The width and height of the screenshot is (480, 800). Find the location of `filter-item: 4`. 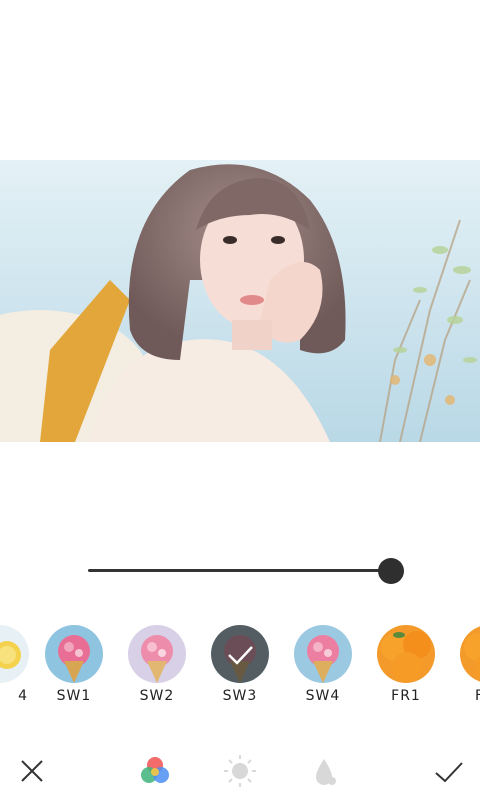

filter-item: 4 is located at coordinates (15, 667).